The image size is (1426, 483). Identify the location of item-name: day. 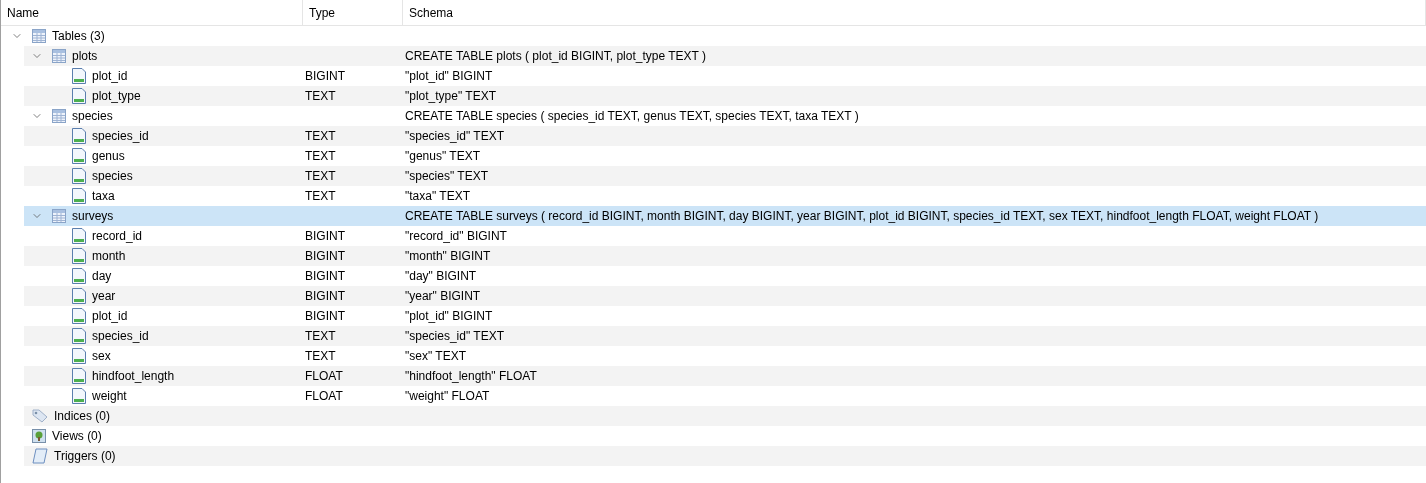
(102, 276).